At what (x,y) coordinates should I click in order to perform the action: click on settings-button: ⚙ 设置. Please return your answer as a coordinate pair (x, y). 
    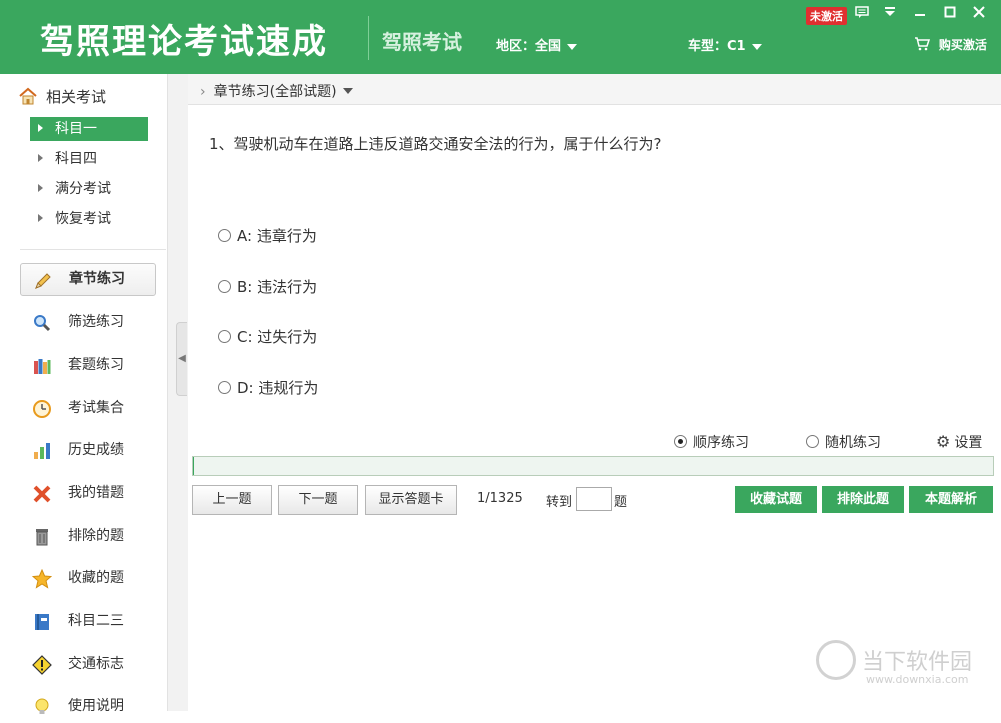
    Looking at the image, I should click on (959, 442).